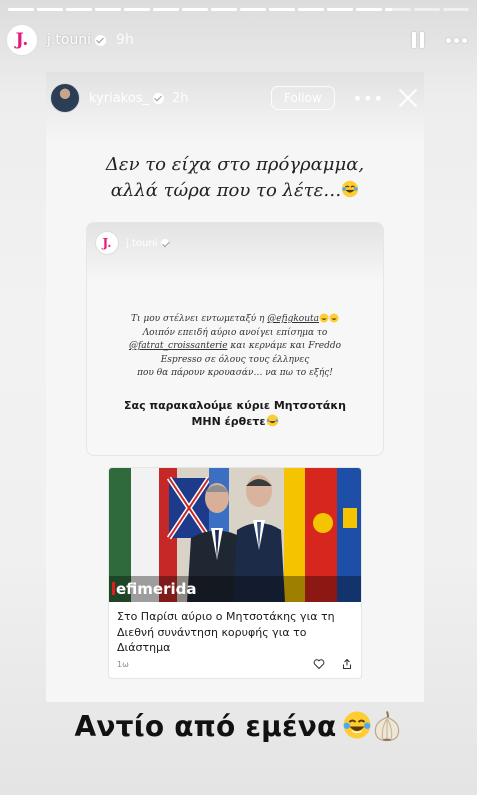  What do you see at coordinates (387, 726) in the screenshot?
I see `garlic-emoji` at bounding box center [387, 726].